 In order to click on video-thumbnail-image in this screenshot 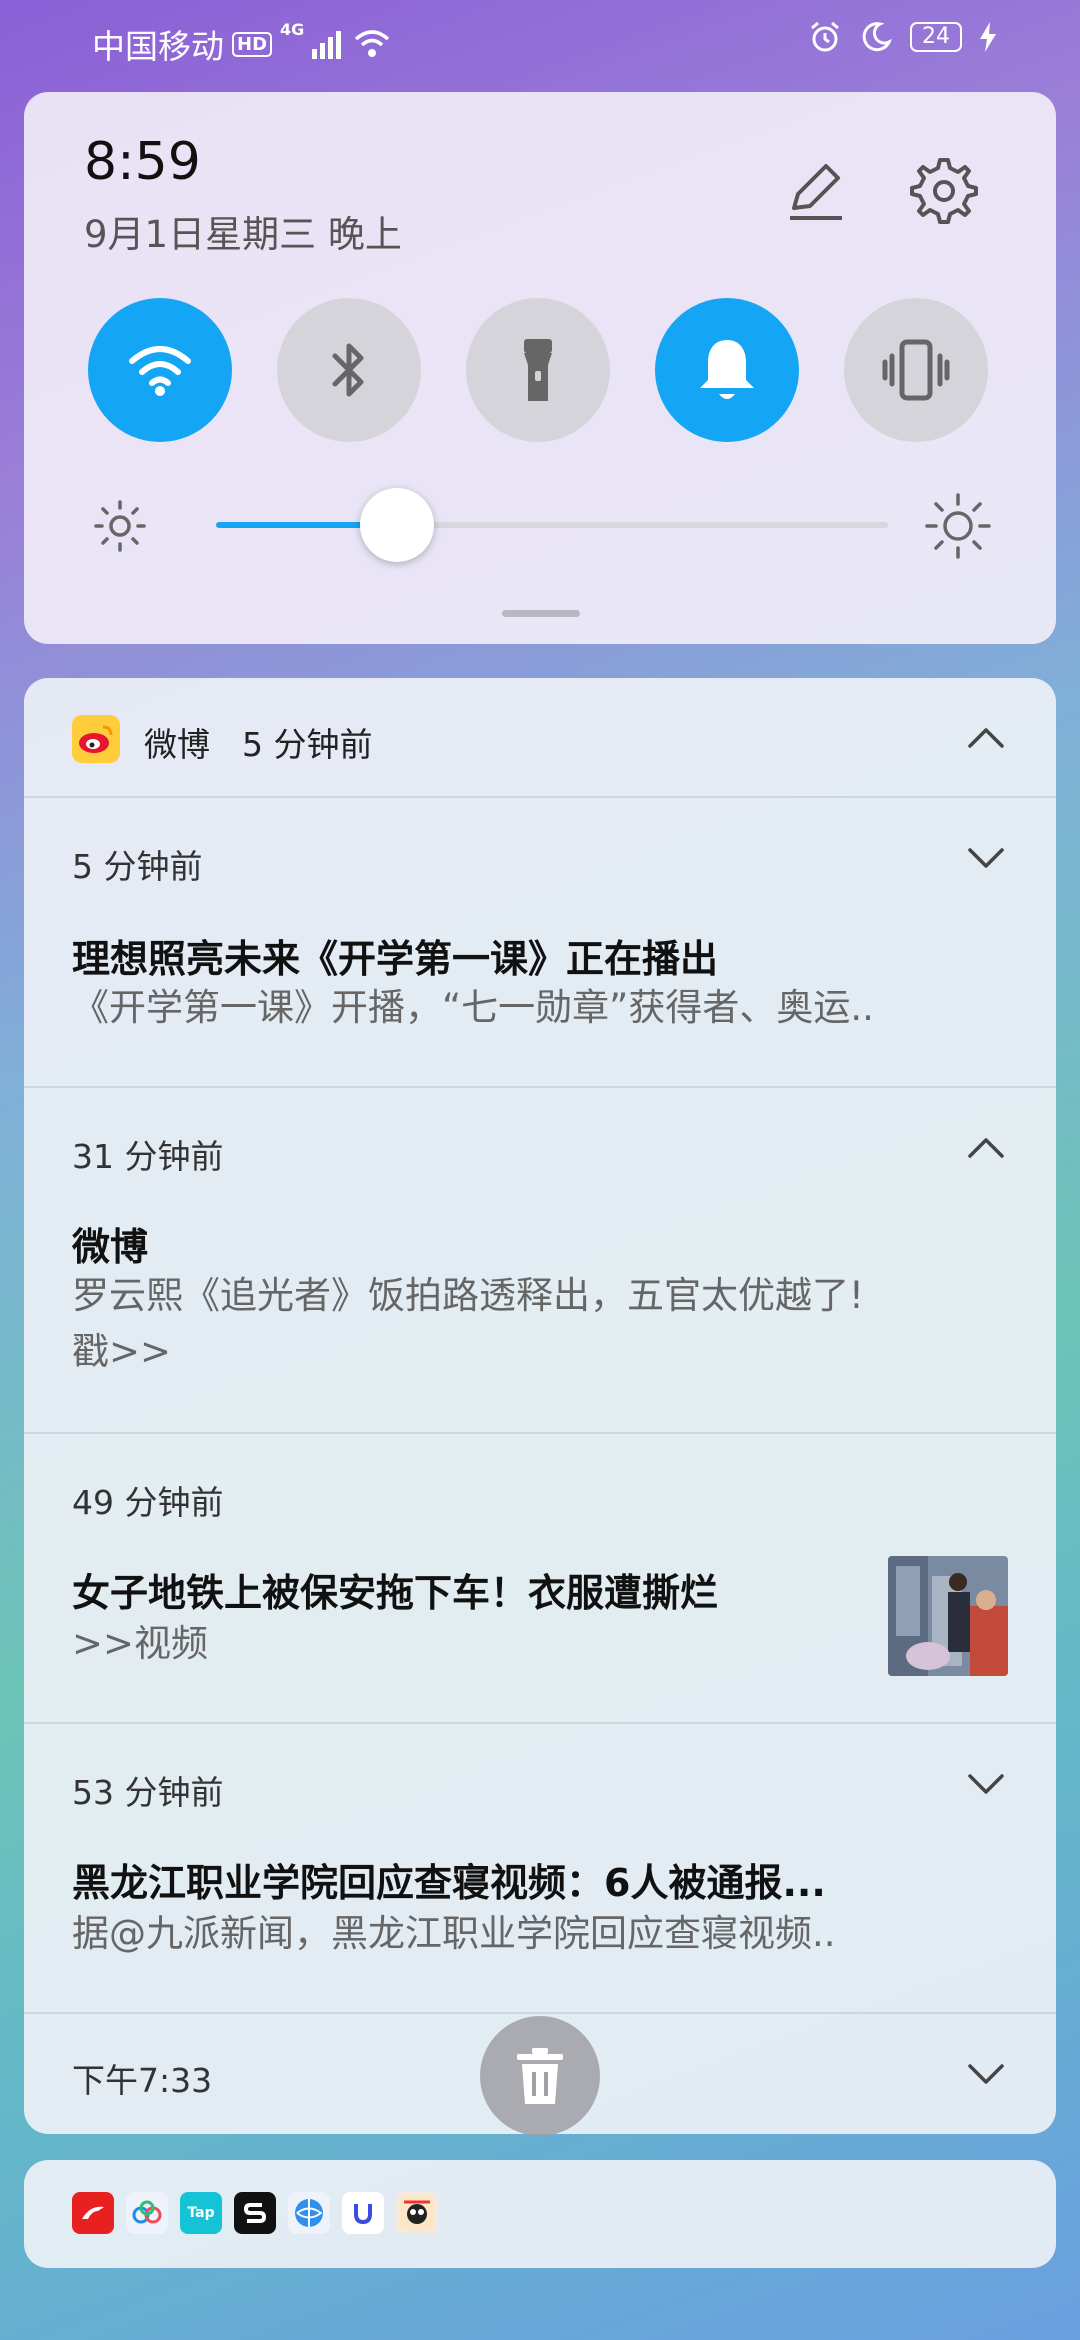, I will do `click(948, 1616)`.